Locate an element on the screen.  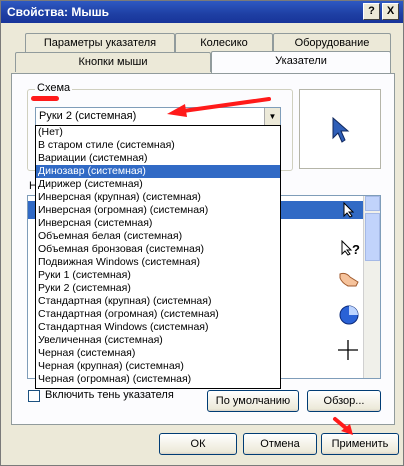
annotation-arrow-apply-icon is located at coordinates (343, 426).